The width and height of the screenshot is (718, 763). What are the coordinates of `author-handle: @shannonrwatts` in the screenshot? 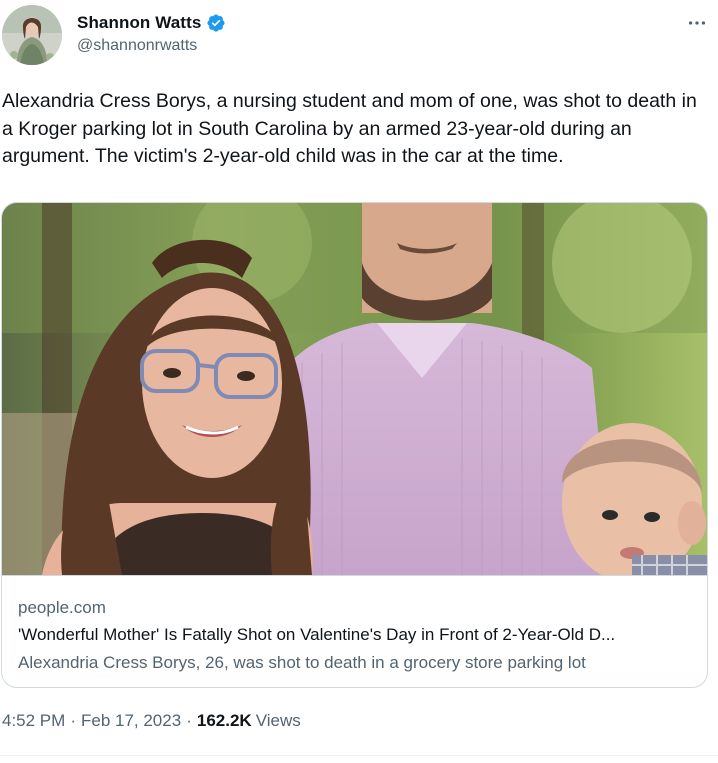 It's located at (151, 46).